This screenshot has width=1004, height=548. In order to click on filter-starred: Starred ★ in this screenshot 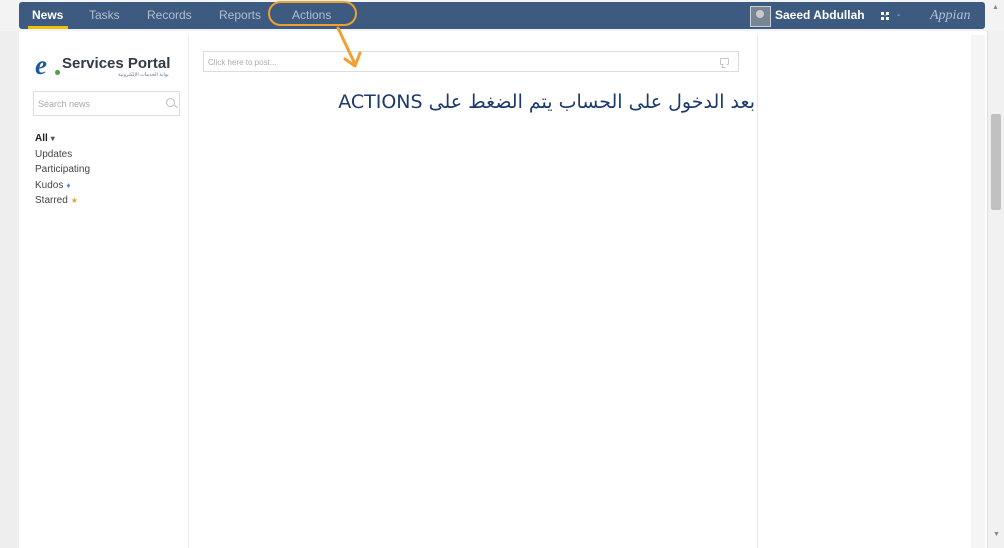, I will do `click(62, 201)`.